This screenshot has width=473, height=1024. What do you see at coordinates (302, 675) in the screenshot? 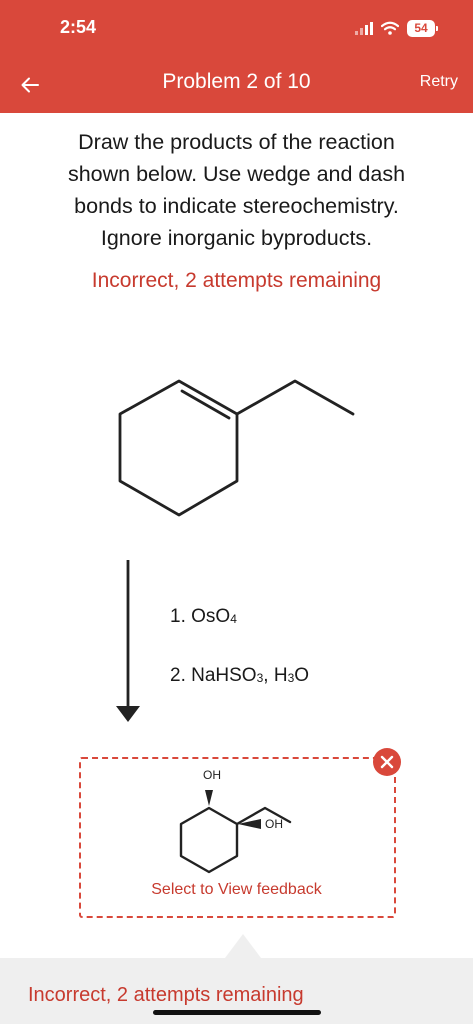
I see `reagent-text: O` at bounding box center [302, 675].